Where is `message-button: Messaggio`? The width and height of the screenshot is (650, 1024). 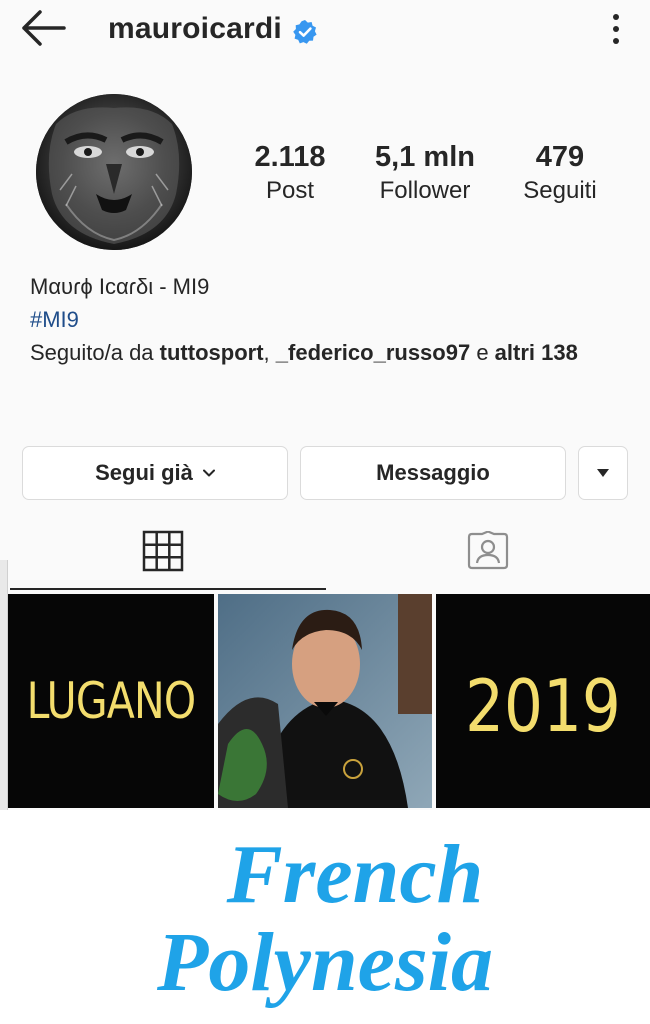 message-button: Messaggio is located at coordinates (433, 473).